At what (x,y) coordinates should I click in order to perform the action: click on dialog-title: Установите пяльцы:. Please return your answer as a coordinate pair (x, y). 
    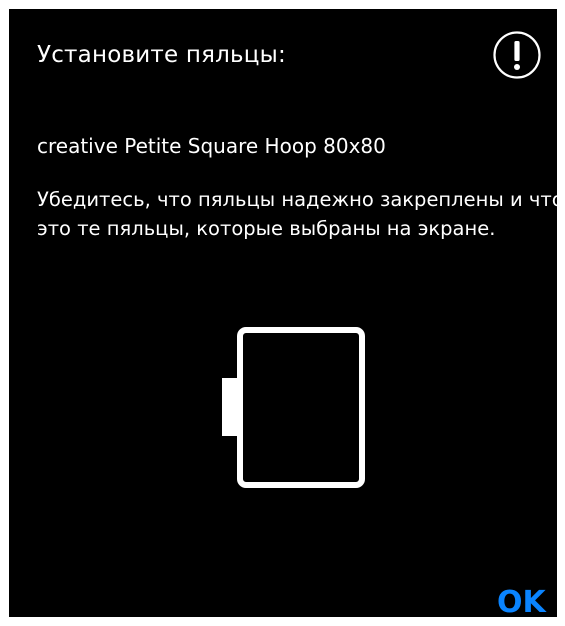
    Looking at the image, I should click on (161, 55).